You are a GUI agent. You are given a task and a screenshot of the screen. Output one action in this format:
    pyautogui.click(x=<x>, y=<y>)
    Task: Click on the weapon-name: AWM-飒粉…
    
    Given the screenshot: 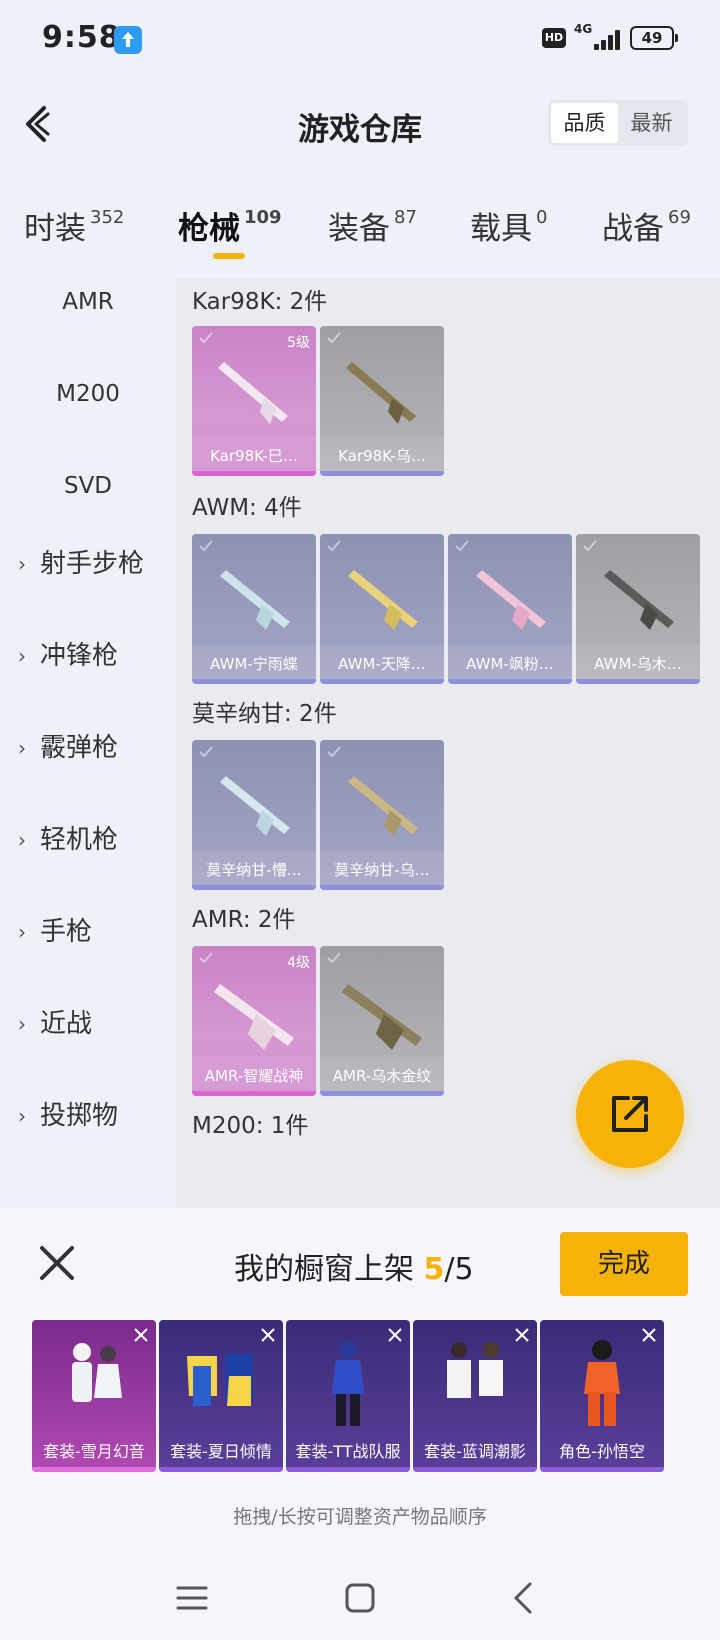 What is the action you would take?
    pyautogui.click(x=510, y=664)
    